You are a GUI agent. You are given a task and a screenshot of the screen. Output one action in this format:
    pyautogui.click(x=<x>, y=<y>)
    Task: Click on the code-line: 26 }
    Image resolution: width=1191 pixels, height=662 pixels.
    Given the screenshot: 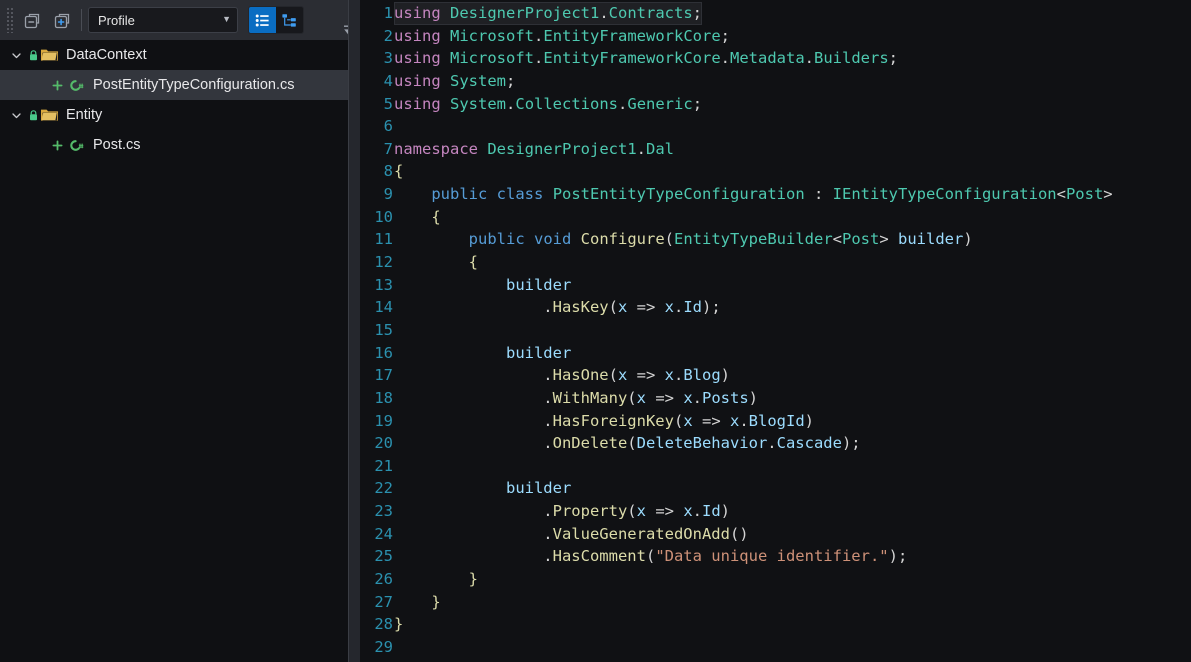 What is the action you would take?
    pyautogui.click(x=775, y=579)
    